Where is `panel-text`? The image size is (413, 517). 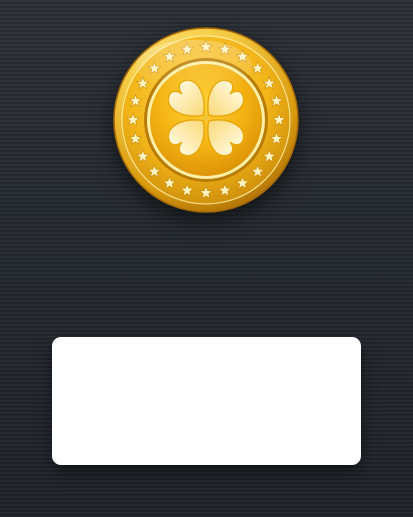 panel-text is located at coordinates (206, 353).